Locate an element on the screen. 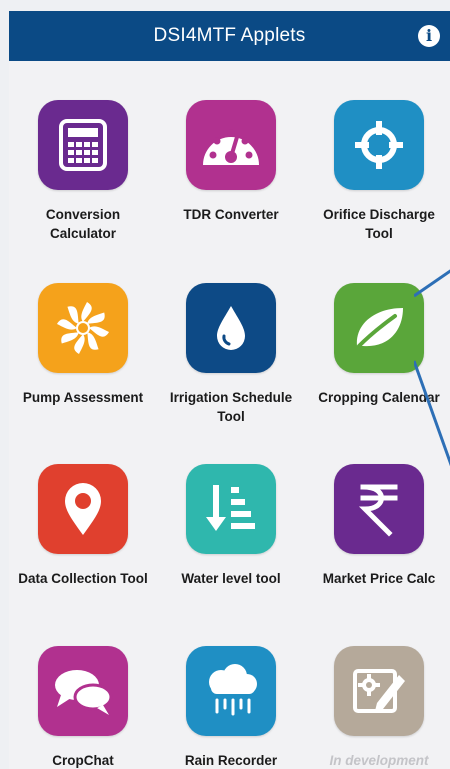 The image size is (450, 769). applet-label: In development is located at coordinates (379, 760).